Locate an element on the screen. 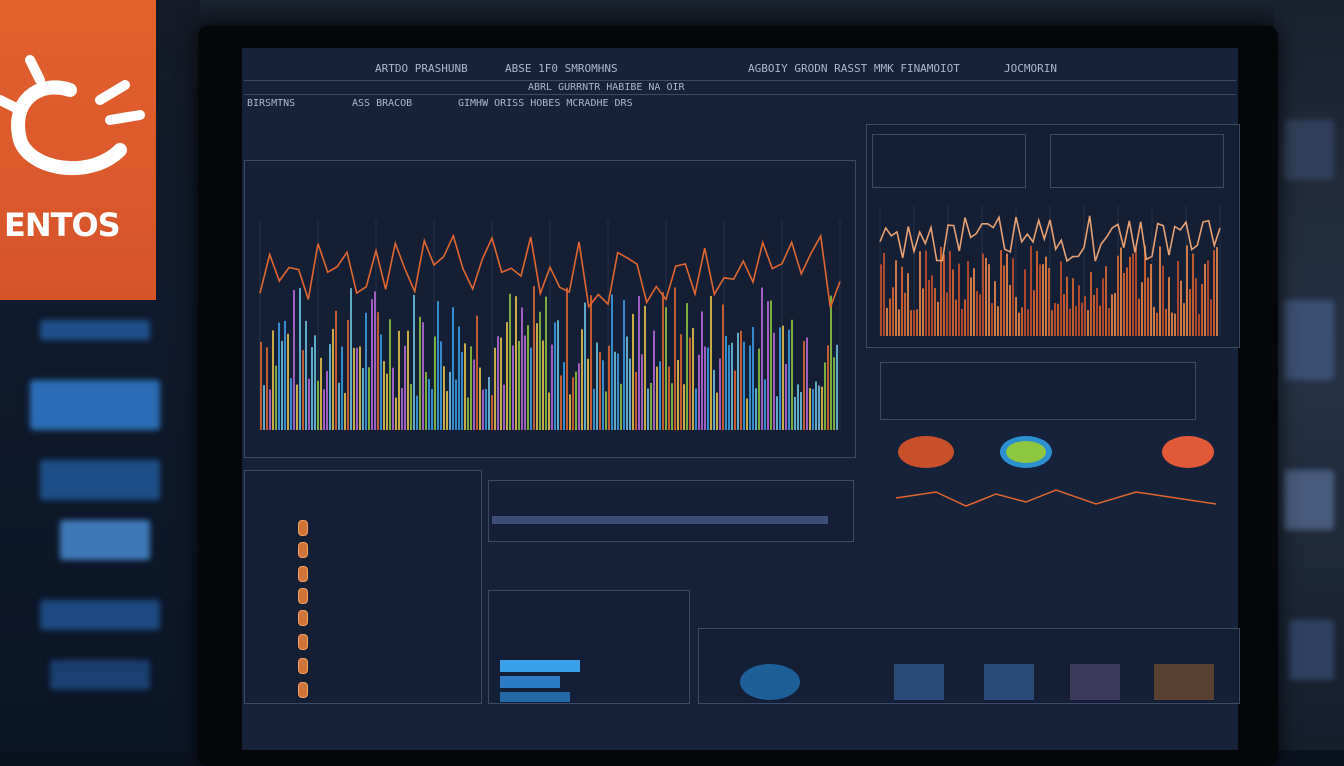 The width and height of the screenshot is (1344, 766). status-dot-icon is located at coordinates (303, 574).